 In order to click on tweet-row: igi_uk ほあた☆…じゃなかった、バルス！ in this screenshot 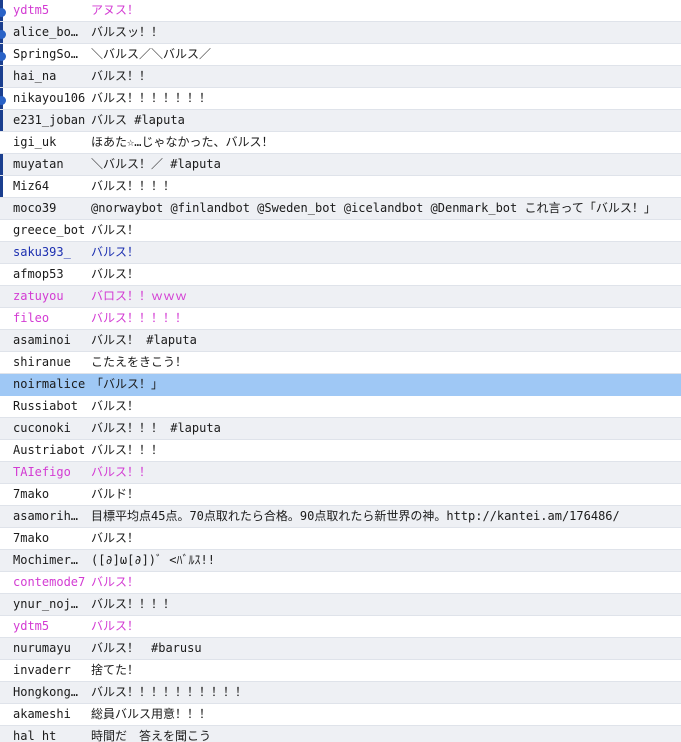, I will do `click(340, 143)`.